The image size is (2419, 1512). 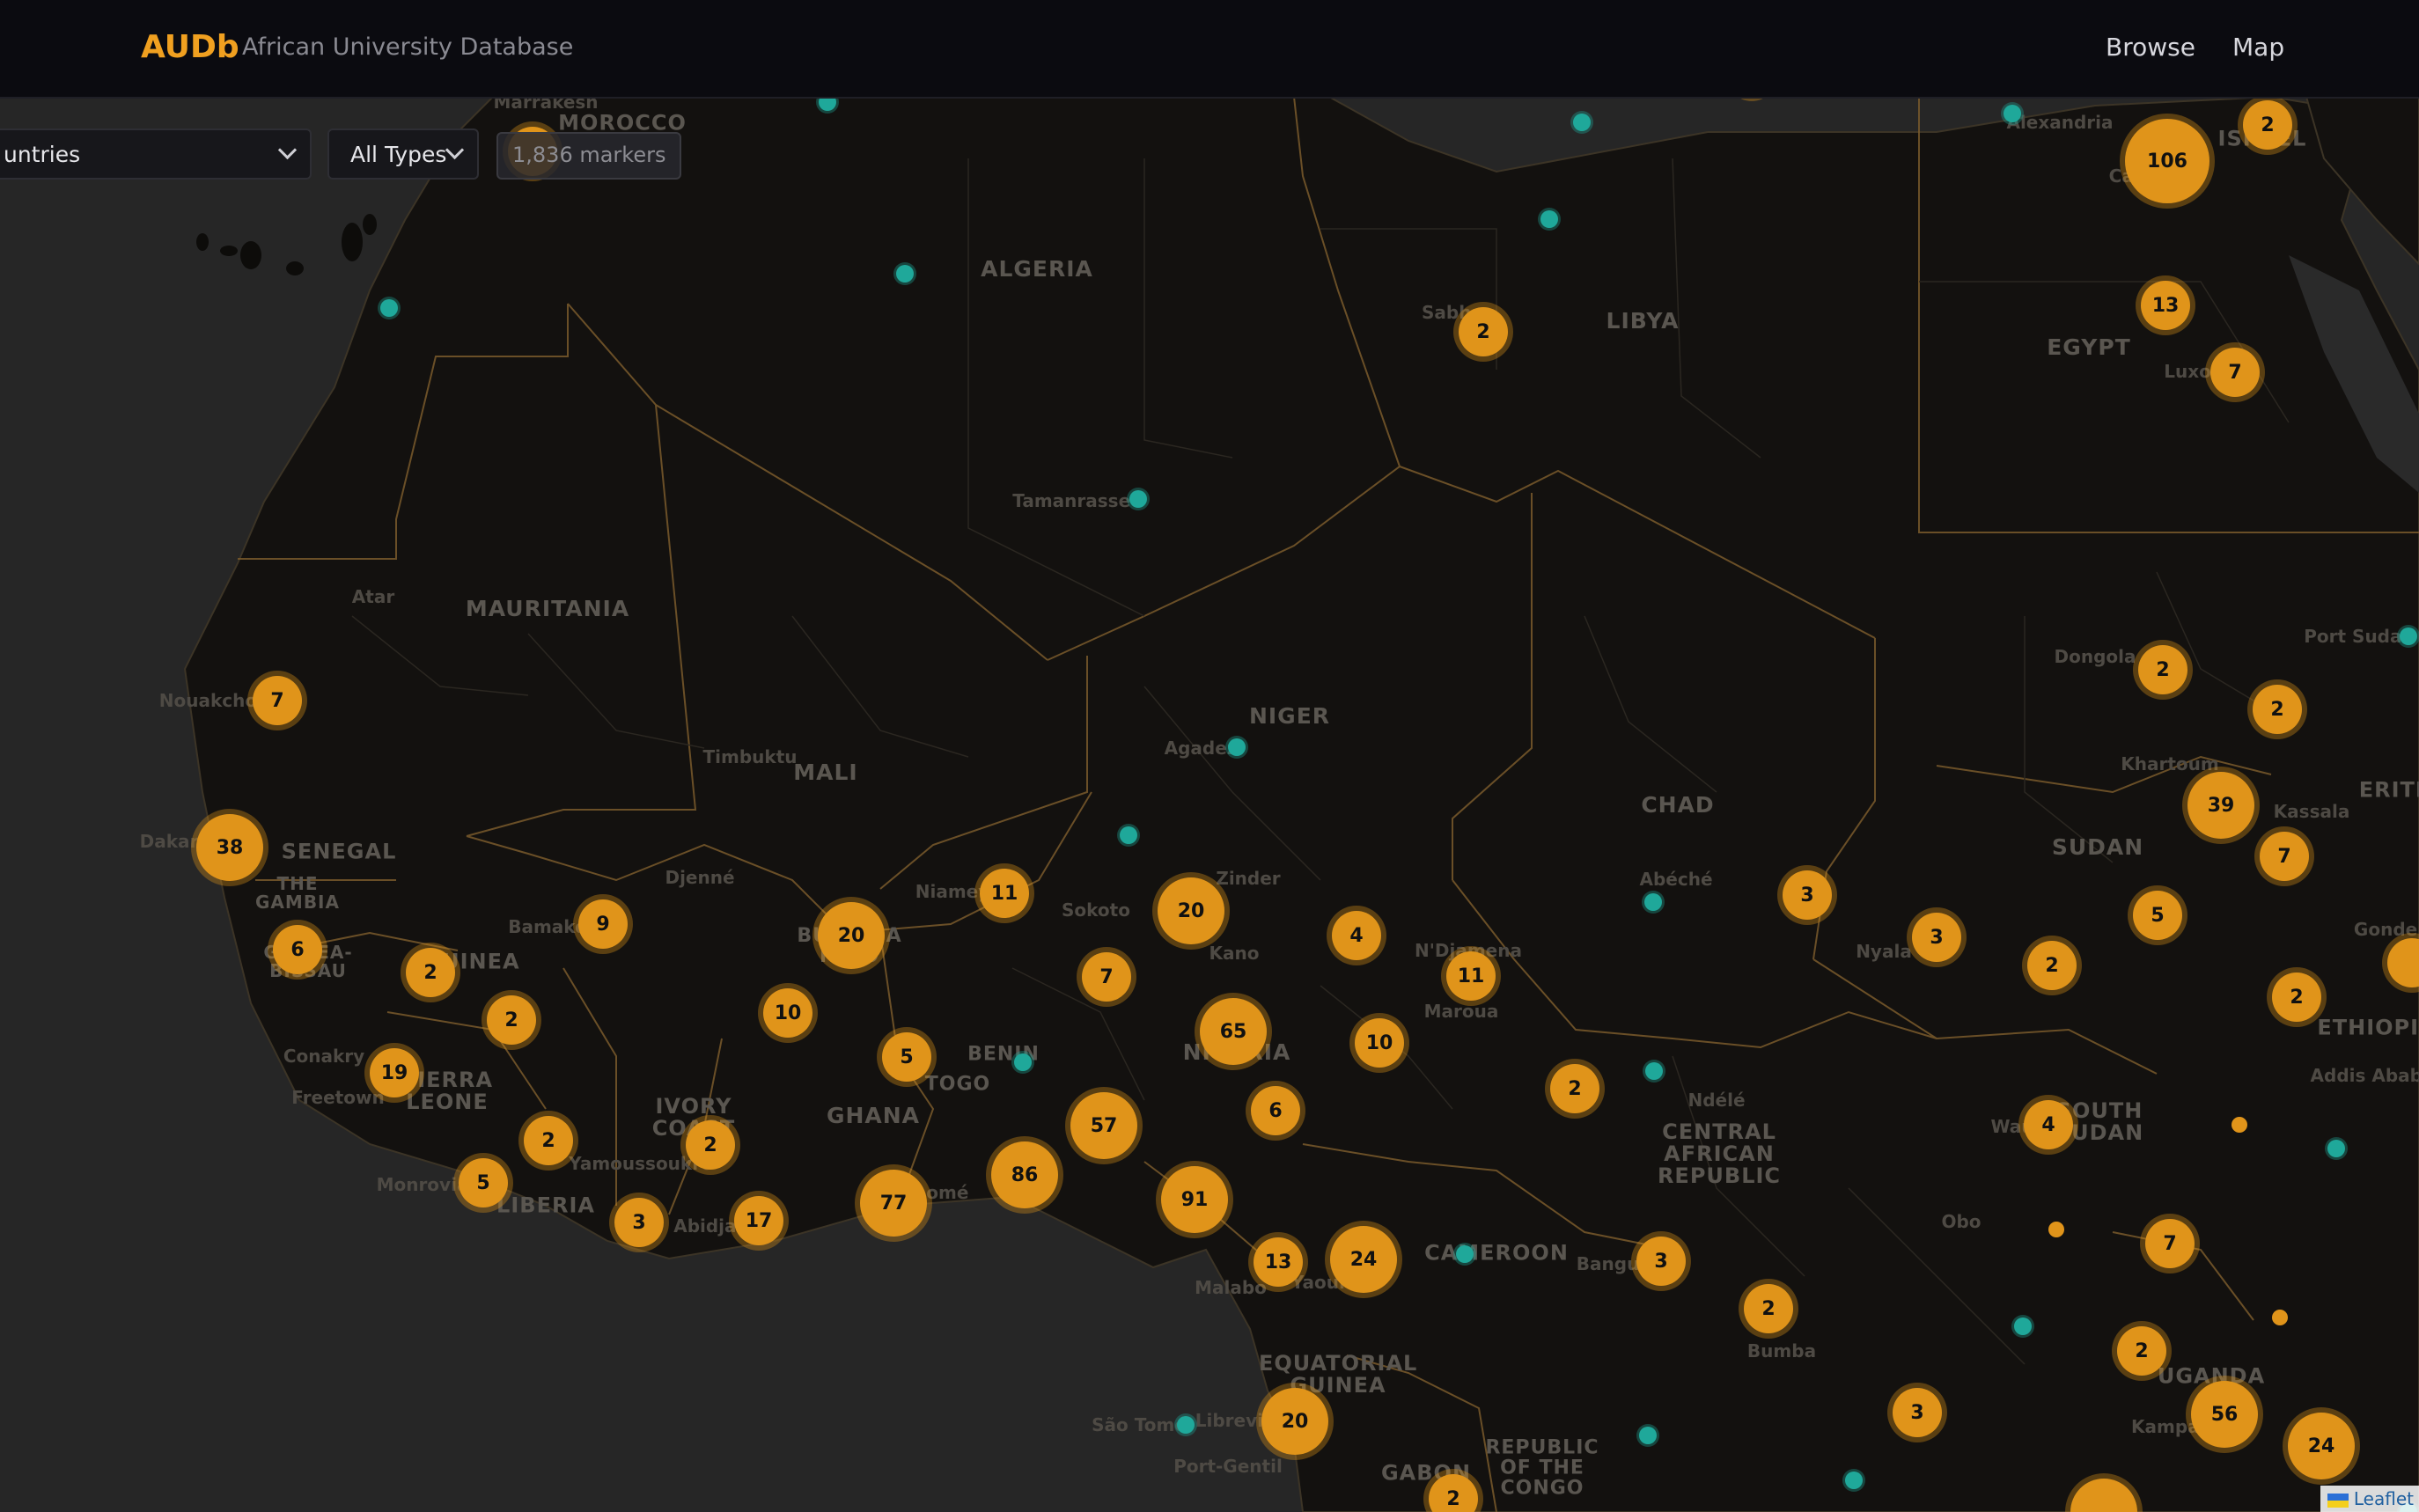 I want to click on country-label: REPUBLIC OF THE CONGO, so click(x=1542, y=1468).